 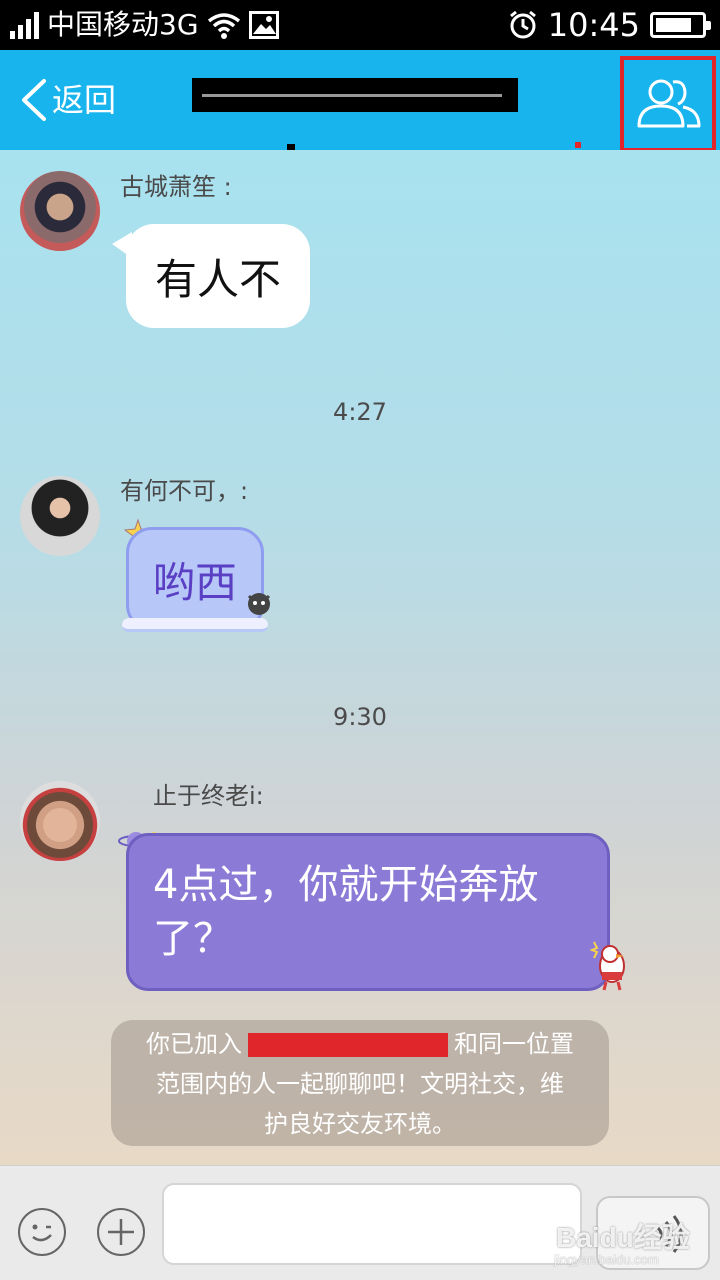 I want to click on alarm-icon, so click(x=522, y=24).